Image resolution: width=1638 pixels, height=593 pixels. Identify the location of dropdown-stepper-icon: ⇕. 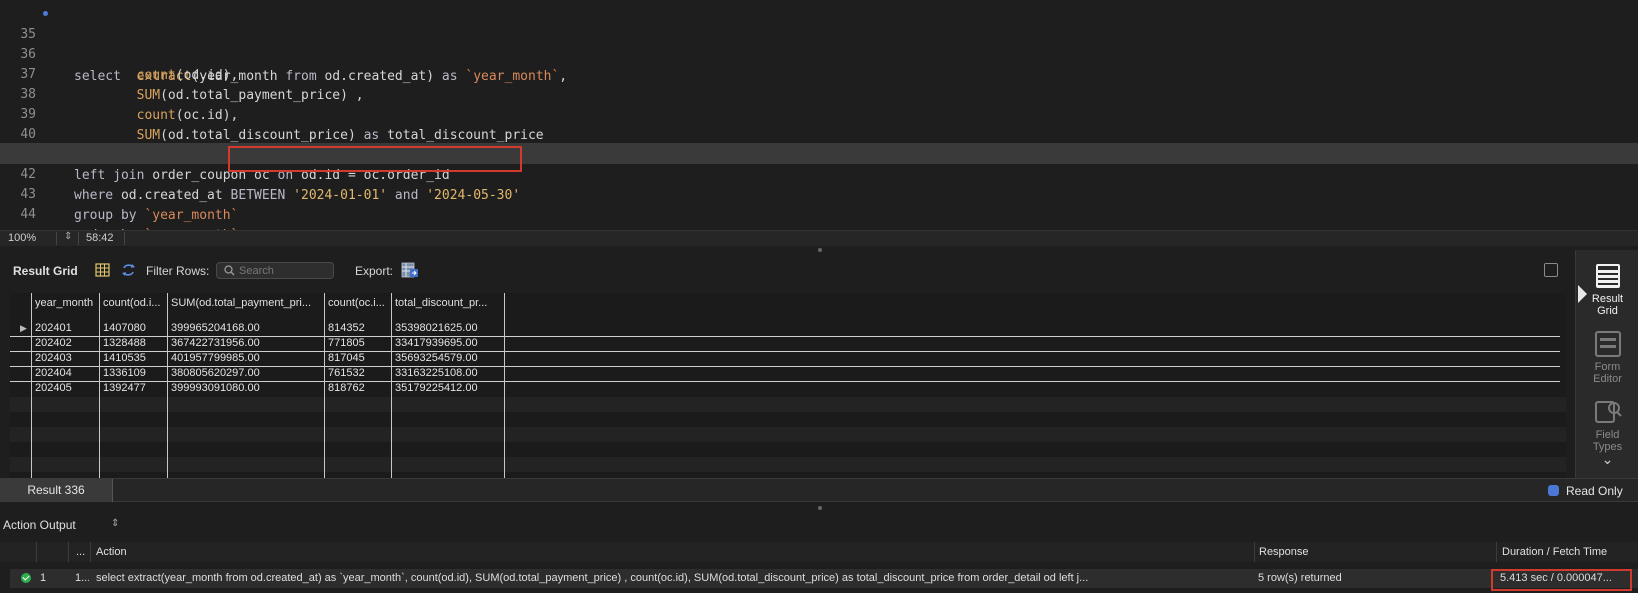
(115, 523).